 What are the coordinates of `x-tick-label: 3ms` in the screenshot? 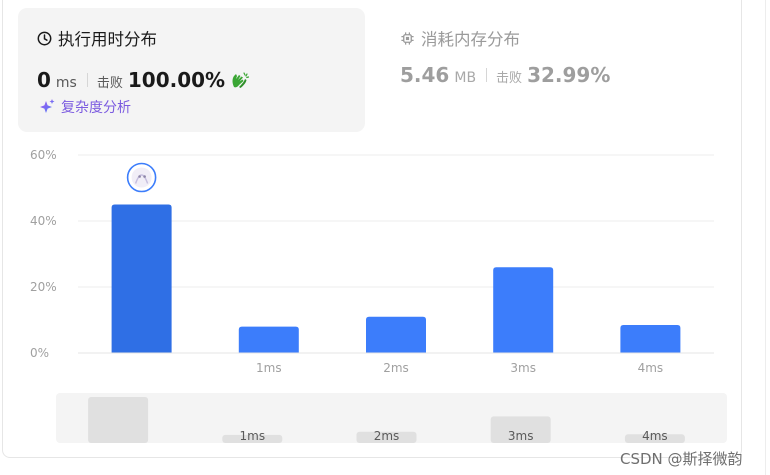 It's located at (523, 368).